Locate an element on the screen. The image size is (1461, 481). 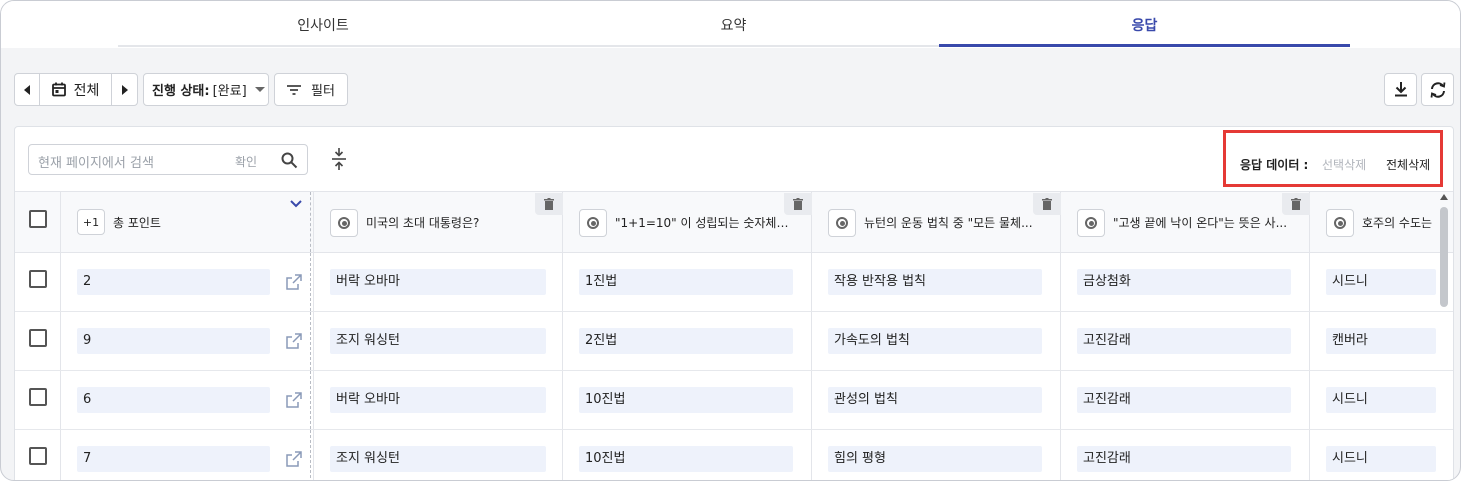
answer-cell: 캔버라 is located at coordinates (1381, 341).